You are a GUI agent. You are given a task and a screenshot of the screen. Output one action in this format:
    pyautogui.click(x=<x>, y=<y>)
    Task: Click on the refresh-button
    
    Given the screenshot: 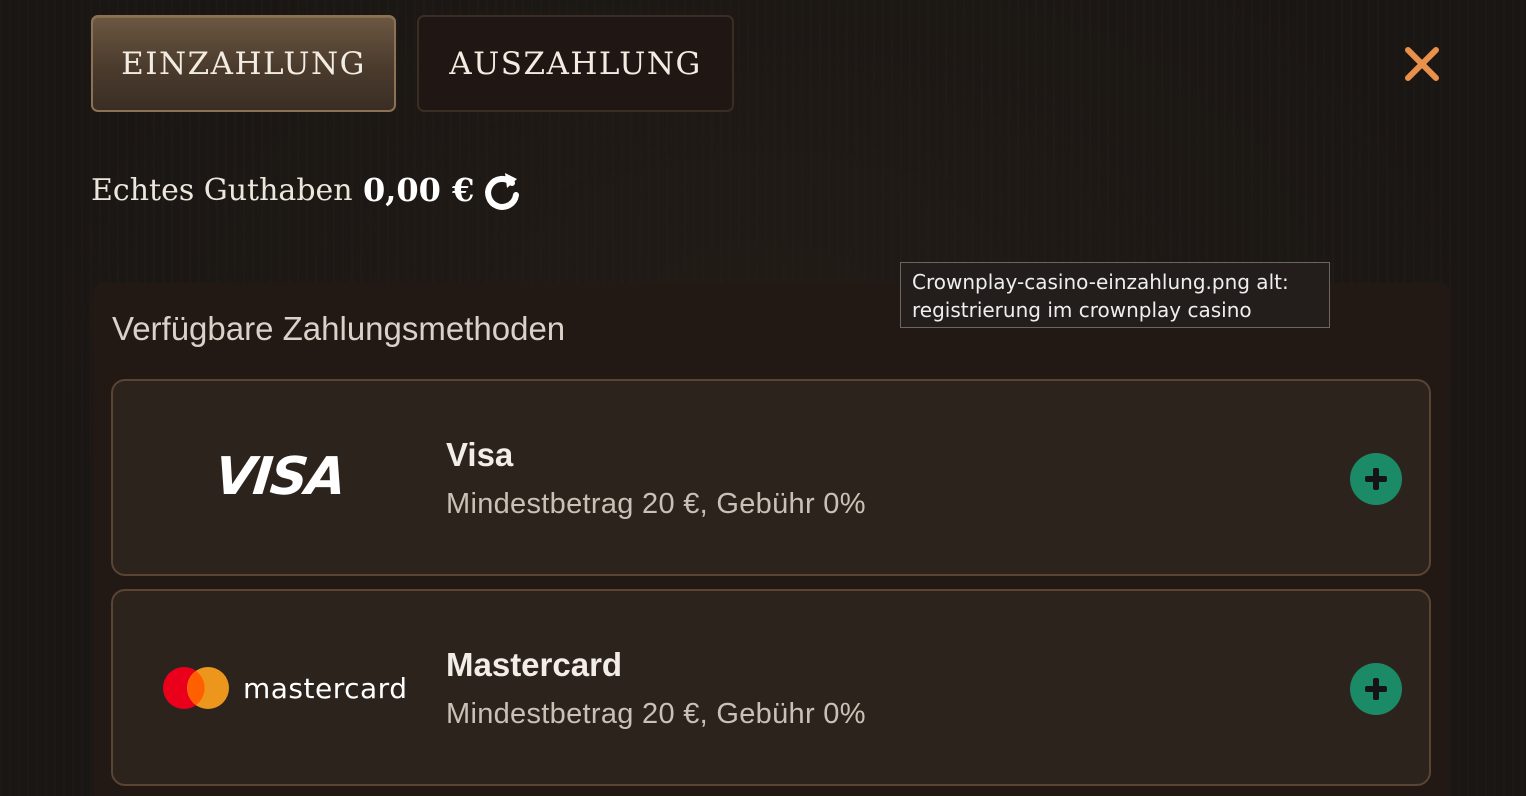 What is the action you would take?
    pyautogui.click(x=502, y=192)
    